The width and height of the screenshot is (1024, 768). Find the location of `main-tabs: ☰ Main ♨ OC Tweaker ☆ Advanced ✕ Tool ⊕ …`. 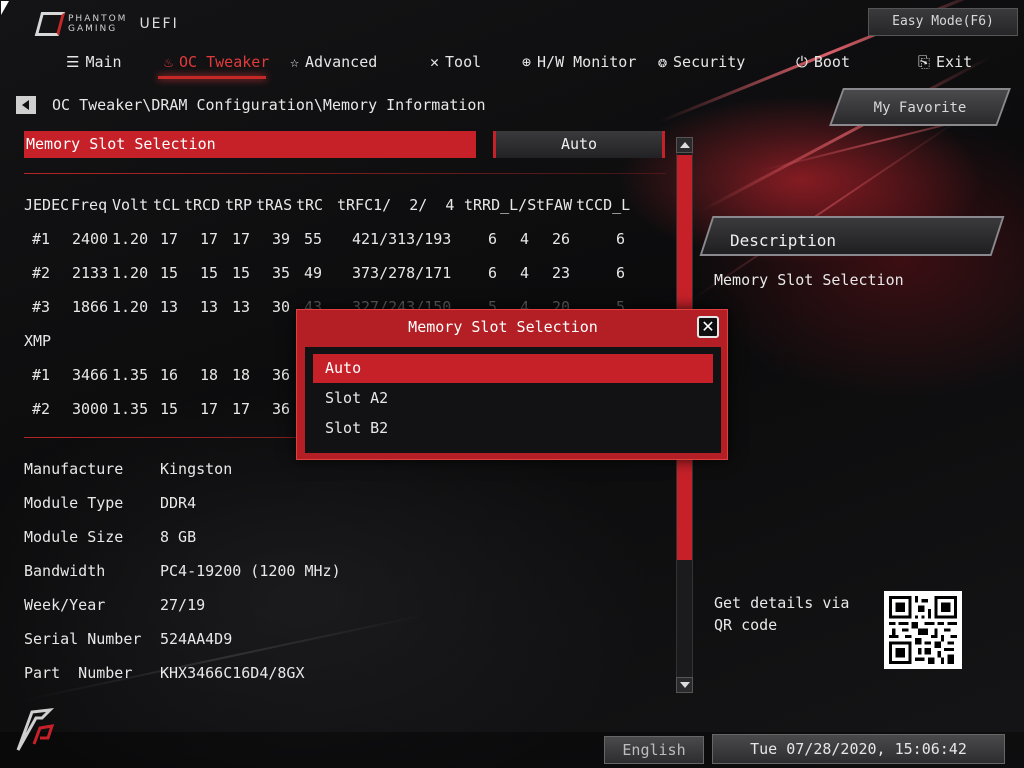

main-tabs: ☰ Main ♨ OC Tweaker ☆ Advanced ✕ Tool ⊕ … is located at coordinates (531, 65).